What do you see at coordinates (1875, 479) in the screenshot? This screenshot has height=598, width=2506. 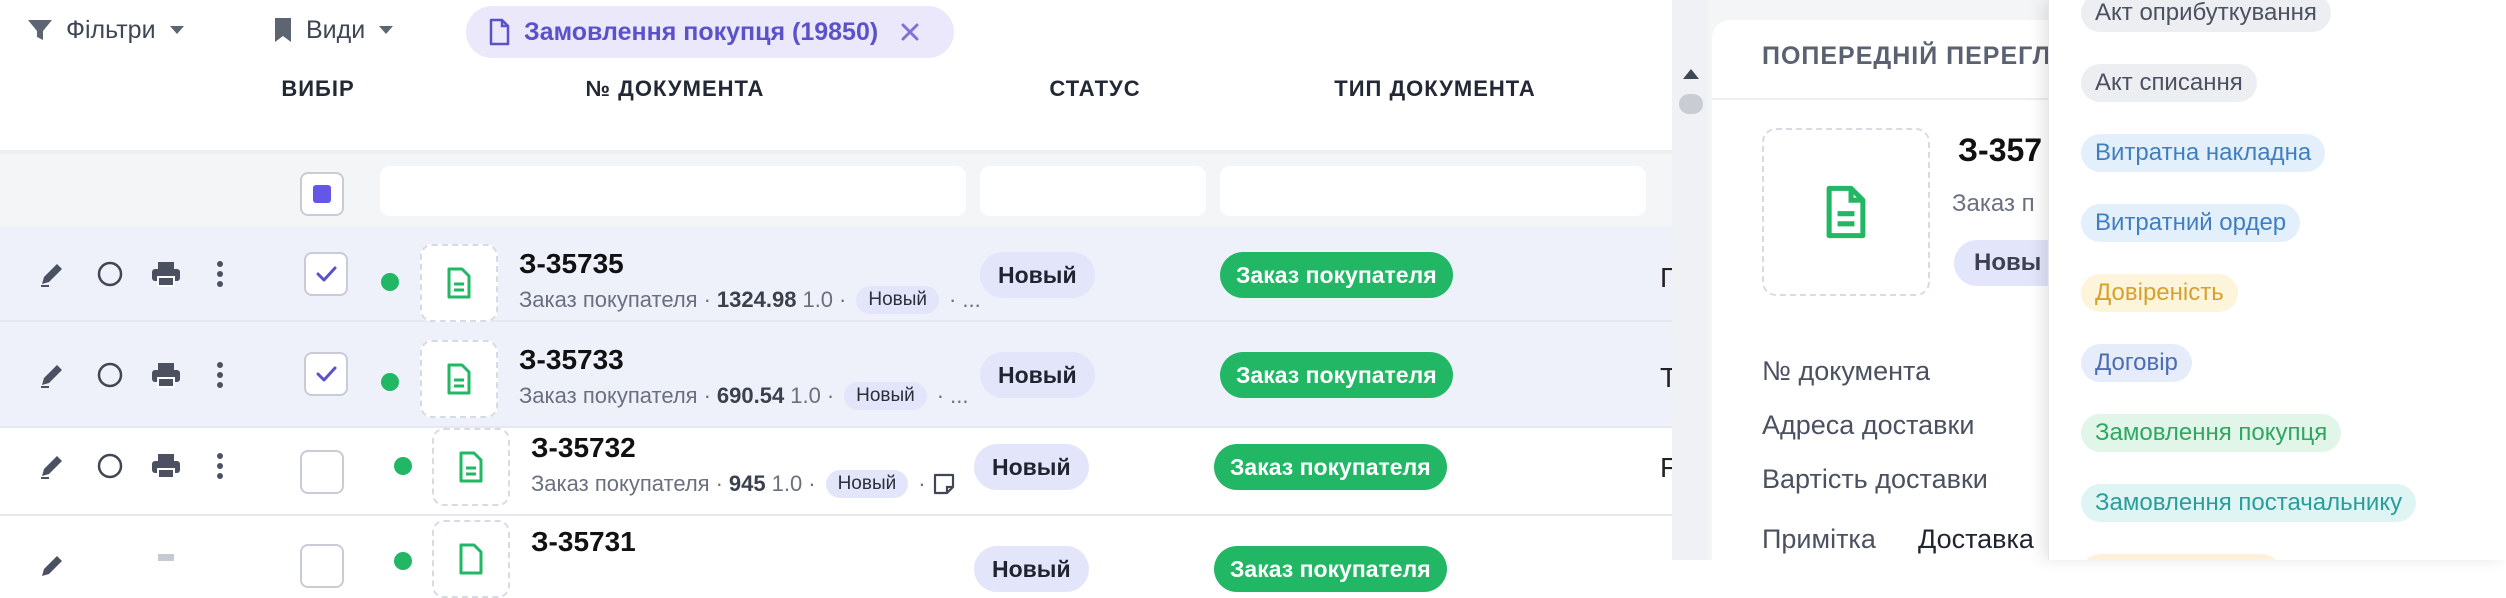 I see `preview-field-delivery-cost: Вартість доставки` at bounding box center [1875, 479].